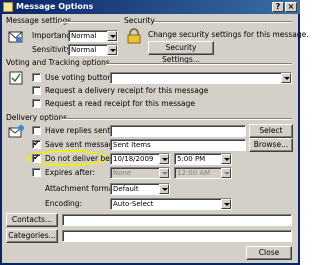 The width and height of the screenshot is (320, 265). Describe the element at coordinates (150, 7) in the screenshot. I see `title-bar: Message Options ? ×` at that location.